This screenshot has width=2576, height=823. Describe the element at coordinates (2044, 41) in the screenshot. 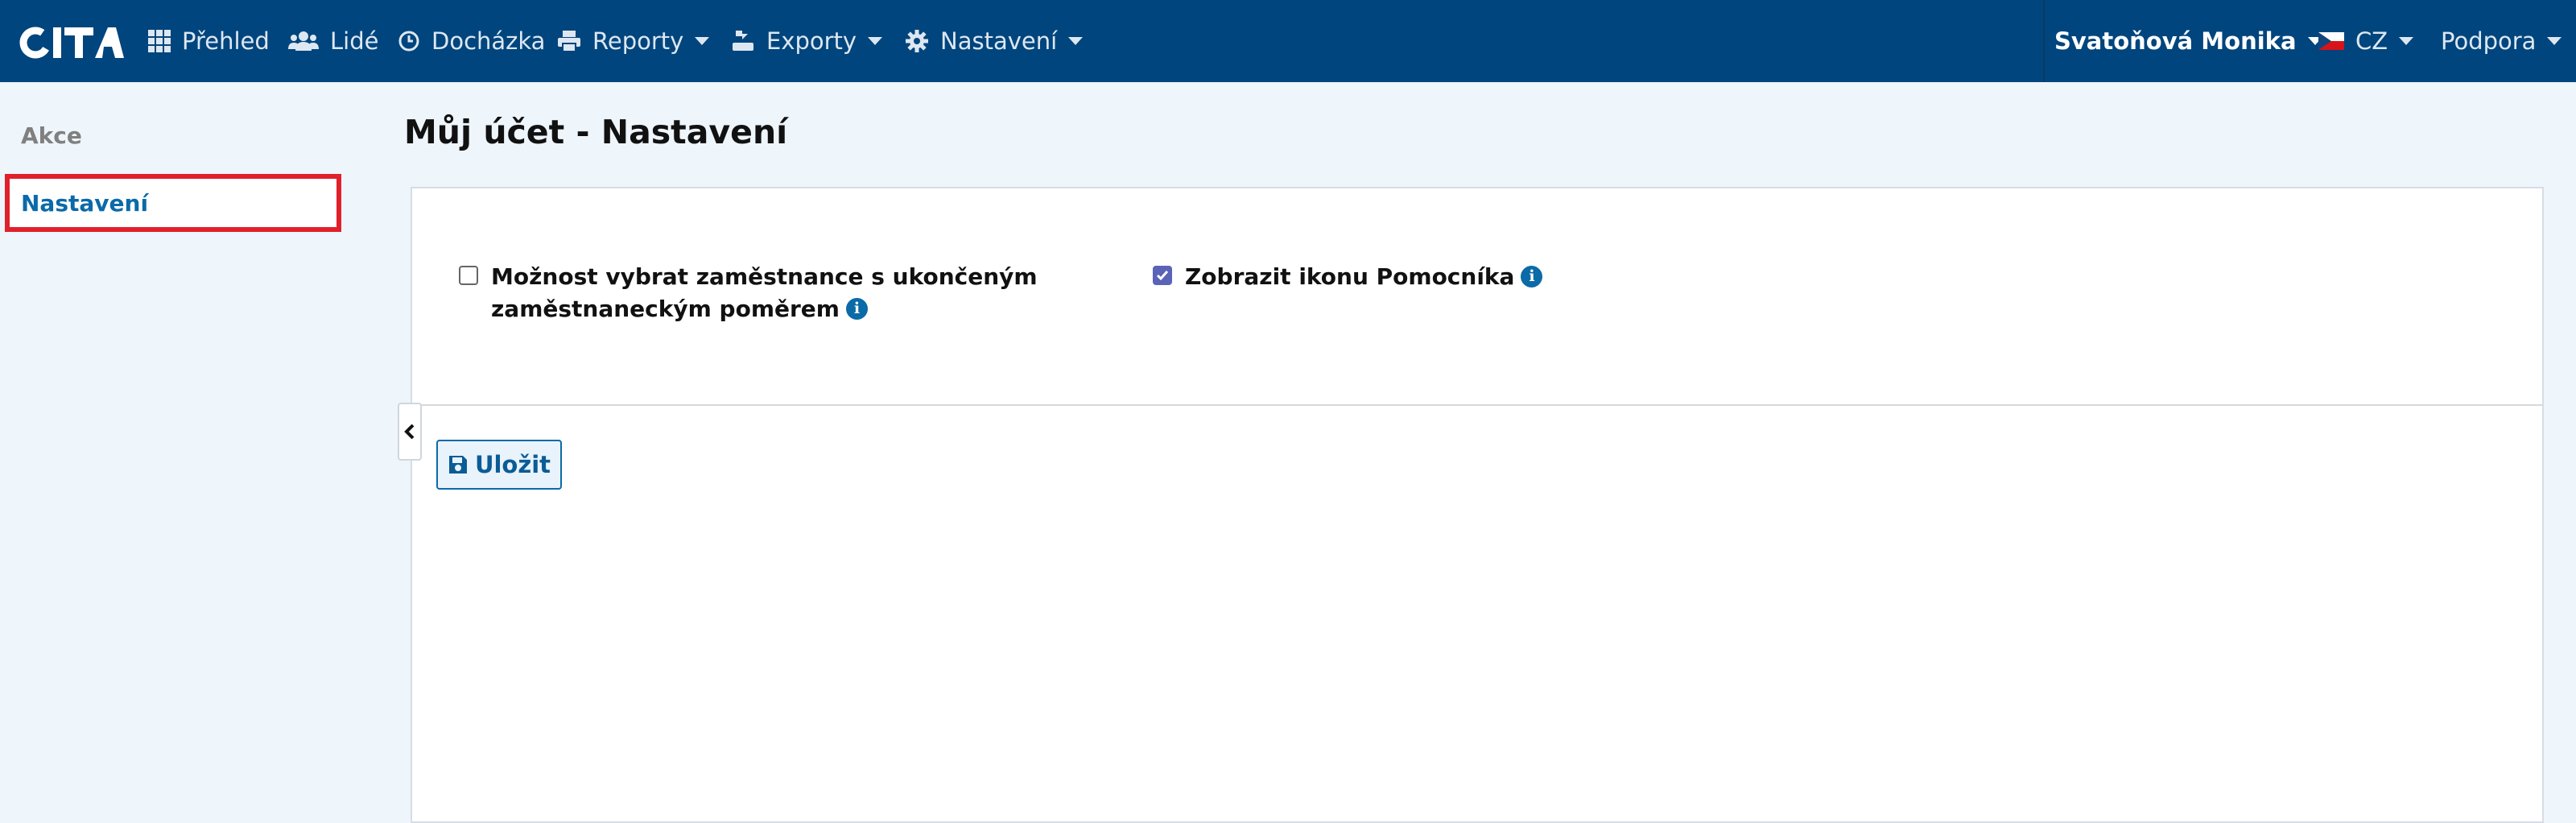

I see `navbar-divider` at that location.